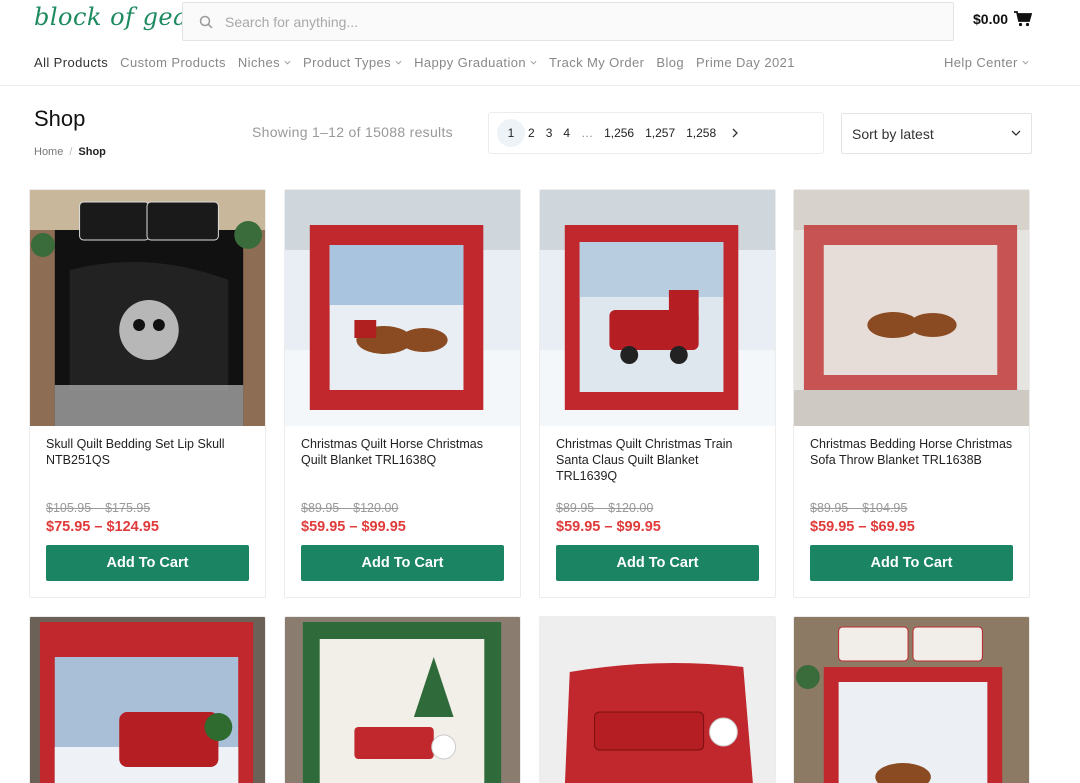 The height and width of the screenshot is (783, 1080). I want to click on breadcrumb: Home / Shop, so click(70, 152).